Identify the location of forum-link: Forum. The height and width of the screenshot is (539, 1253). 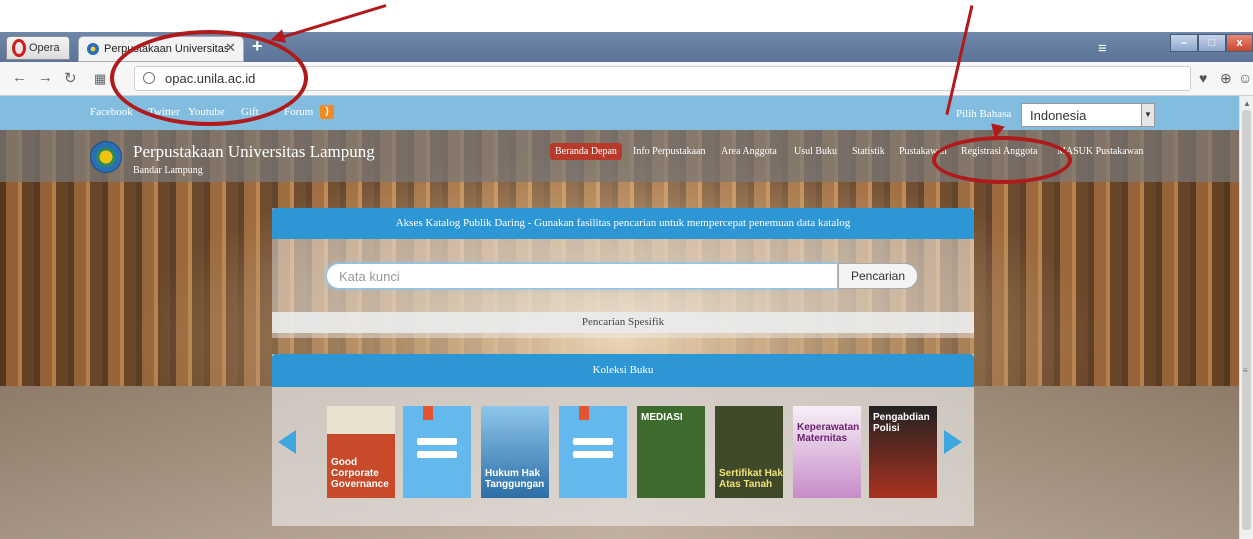
(298, 112).